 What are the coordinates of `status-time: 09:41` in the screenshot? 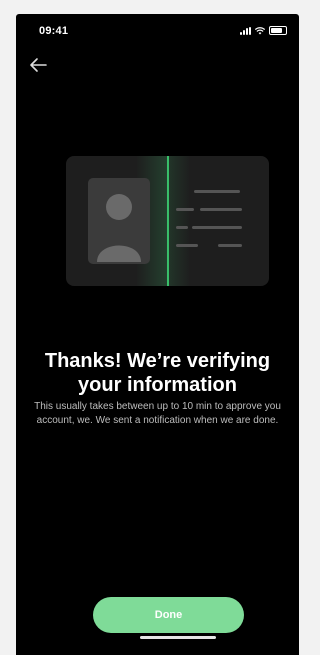 It's located at (54, 31).